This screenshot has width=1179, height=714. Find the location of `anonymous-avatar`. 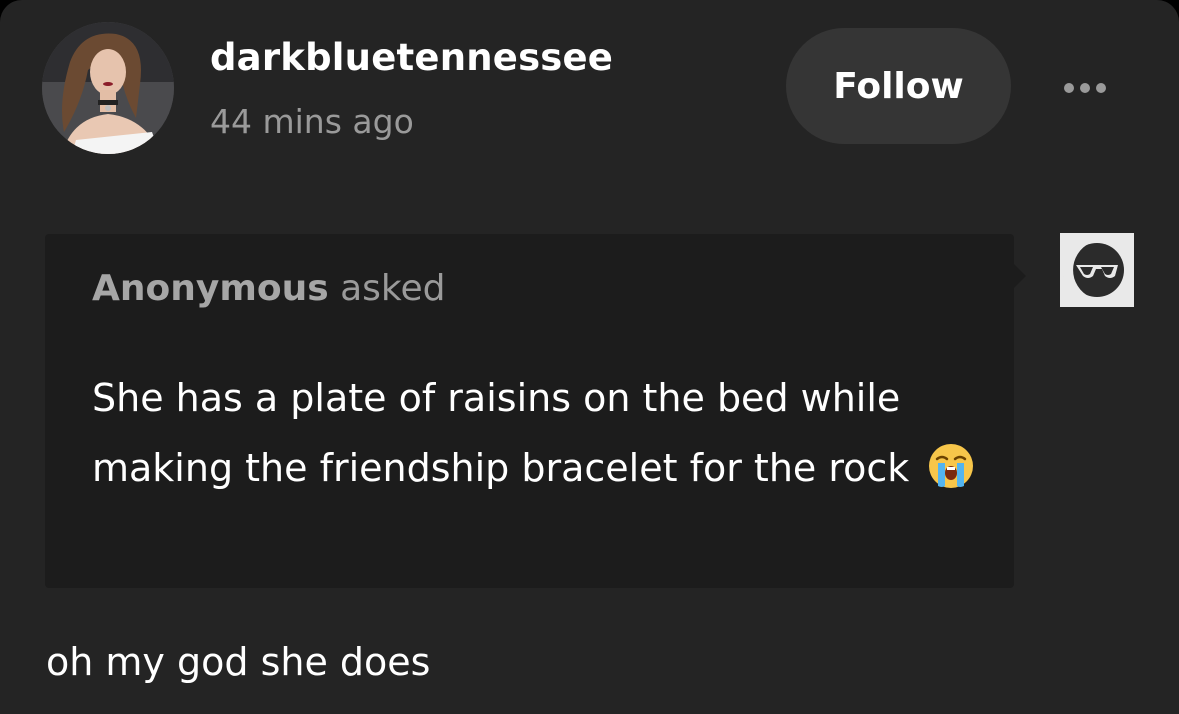

anonymous-avatar is located at coordinates (1097, 270).